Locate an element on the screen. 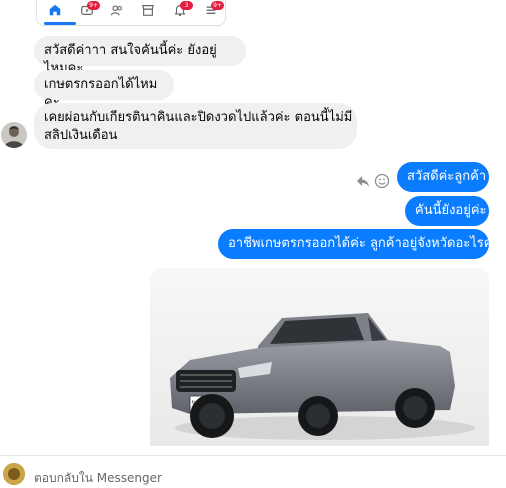 Image resolution: width=506 pixels, height=488 pixels. message-text: สวัสดีค่ะลูกค้า is located at coordinates (447, 176).